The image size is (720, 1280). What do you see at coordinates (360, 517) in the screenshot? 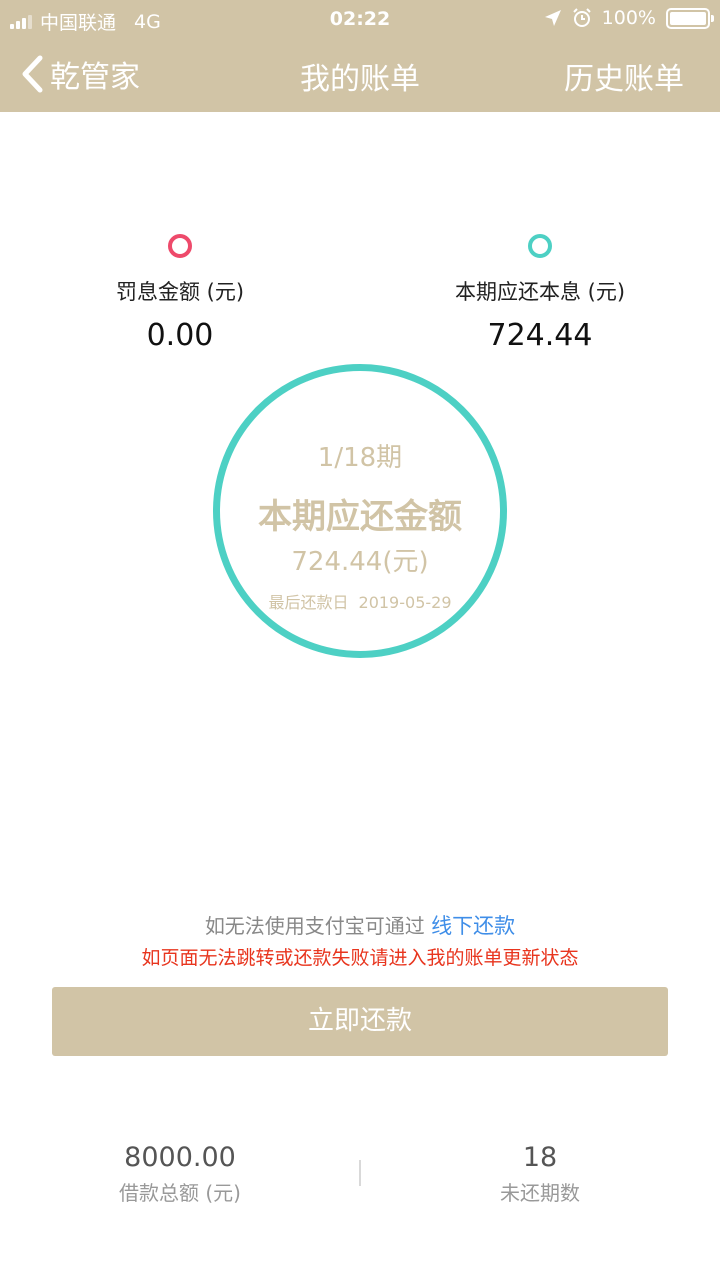
I see `amount-due-title: 本期应还金额` at bounding box center [360, 517].